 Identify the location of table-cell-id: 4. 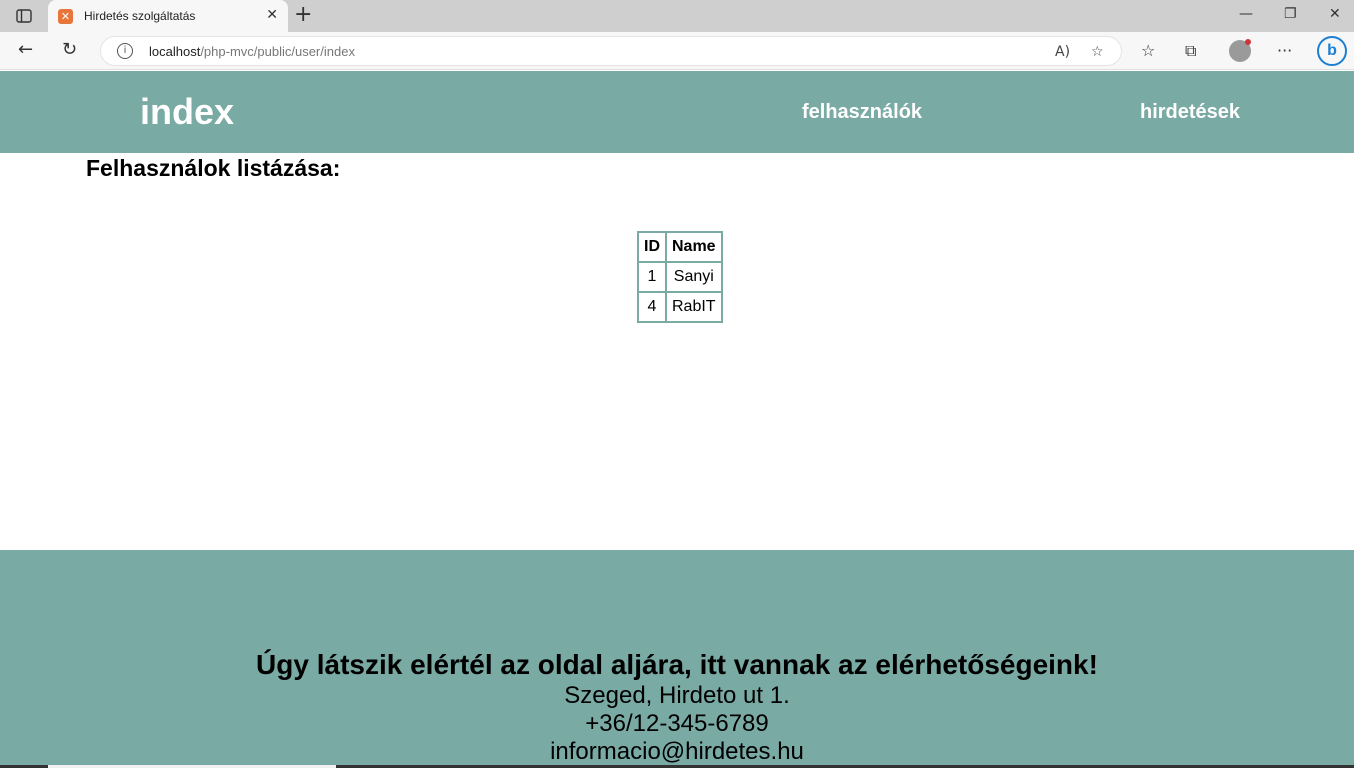
(652, 307).